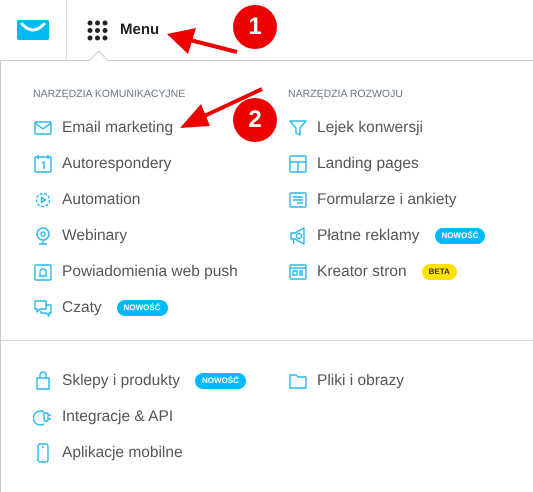  What do you see at coordinates (347, 272) in the screenshot?
I see `menu-item: Kreator stron` at bounding box center [347, 272].